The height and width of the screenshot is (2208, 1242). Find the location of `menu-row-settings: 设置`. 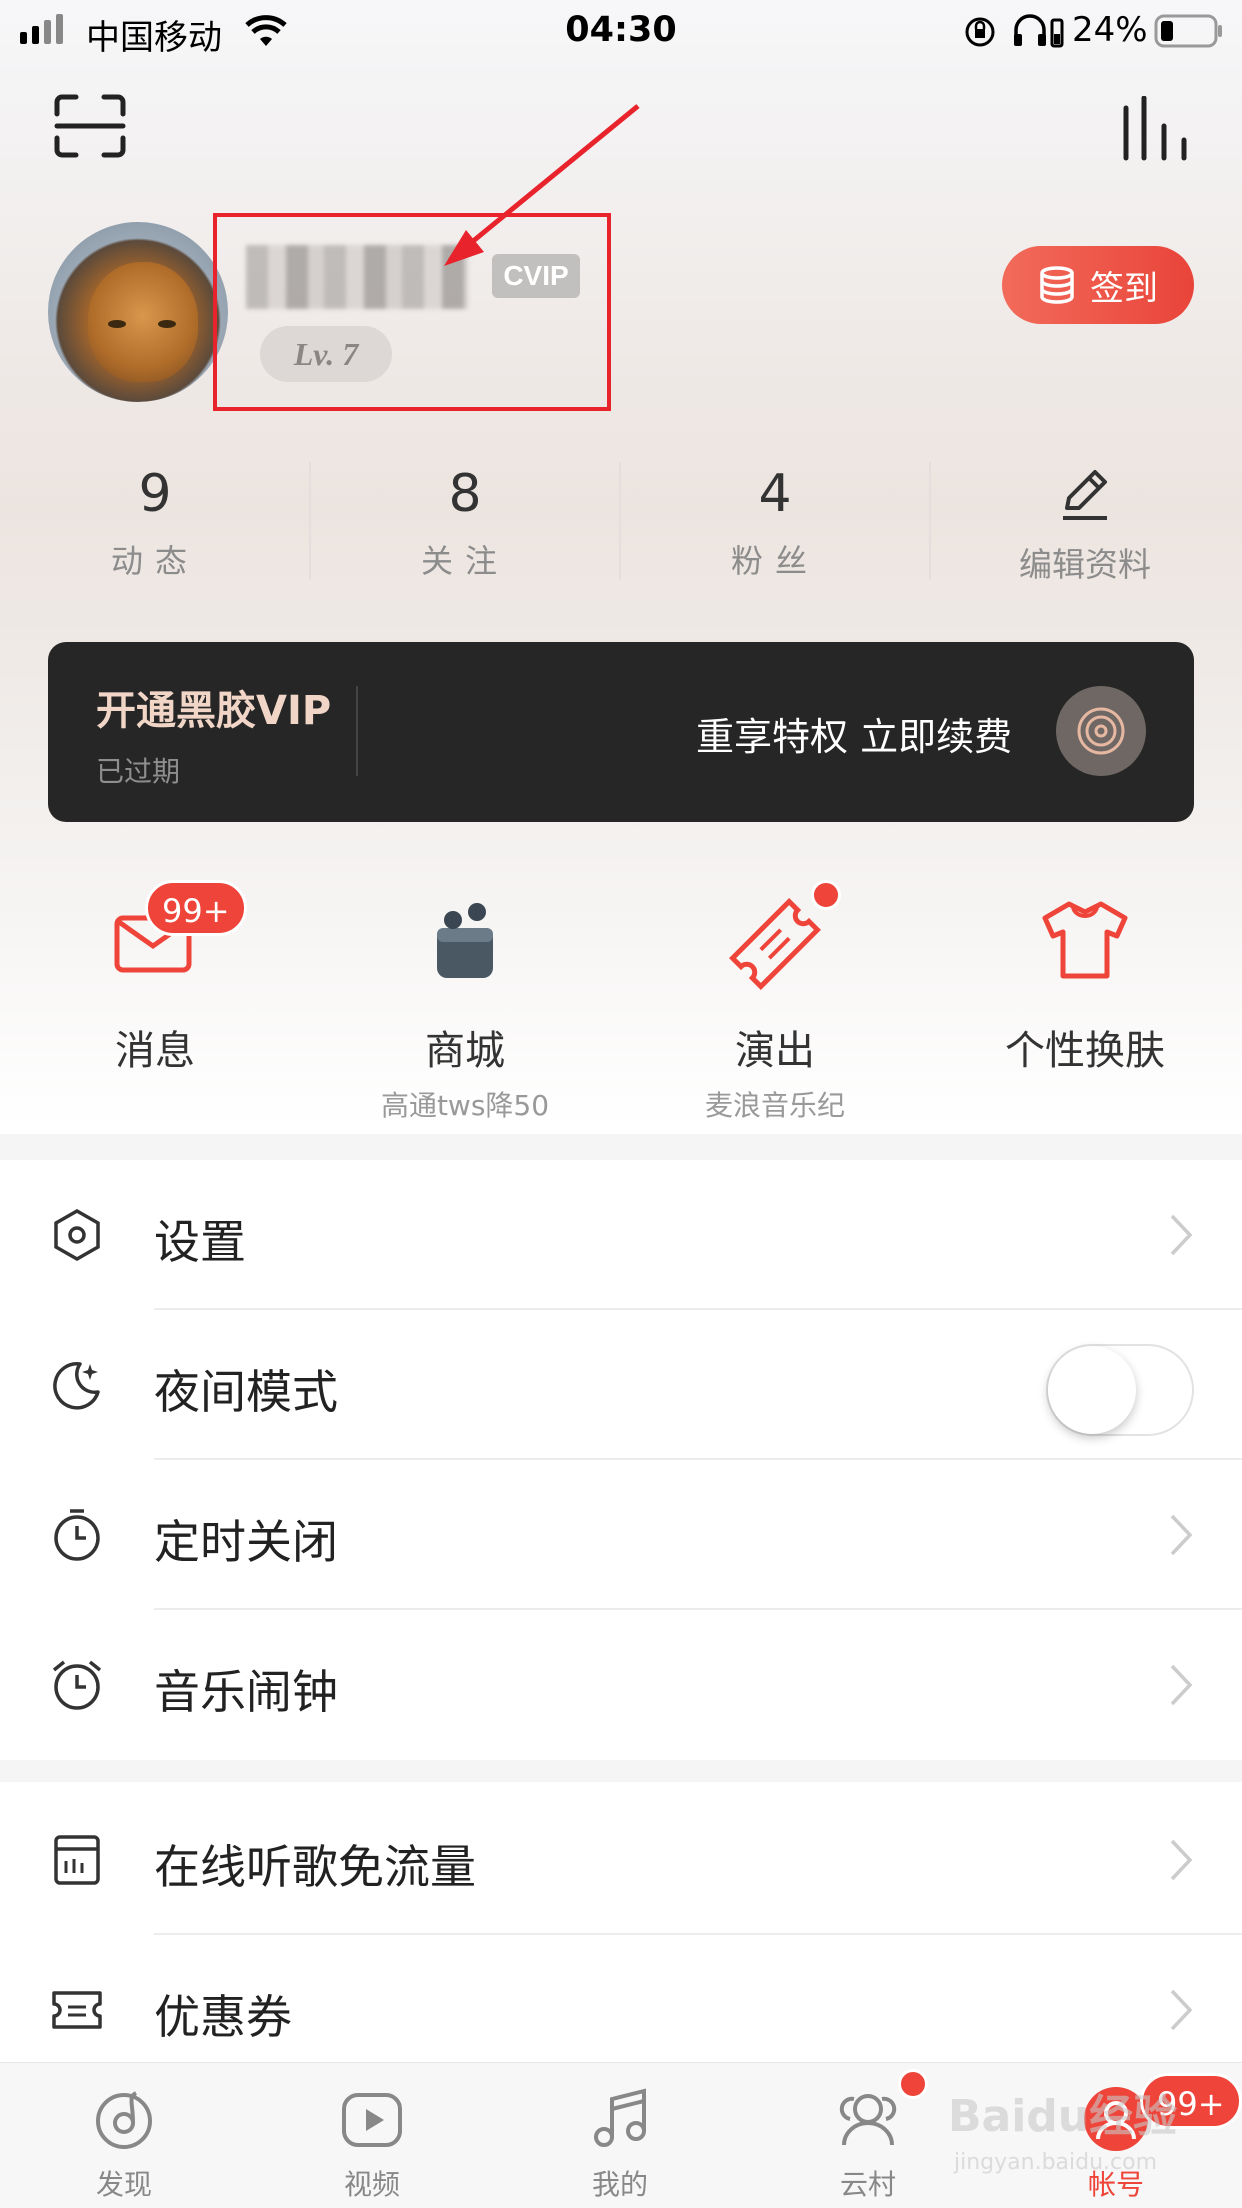

menu-row-settings: 设置 is located at coordinates (621, 1235).